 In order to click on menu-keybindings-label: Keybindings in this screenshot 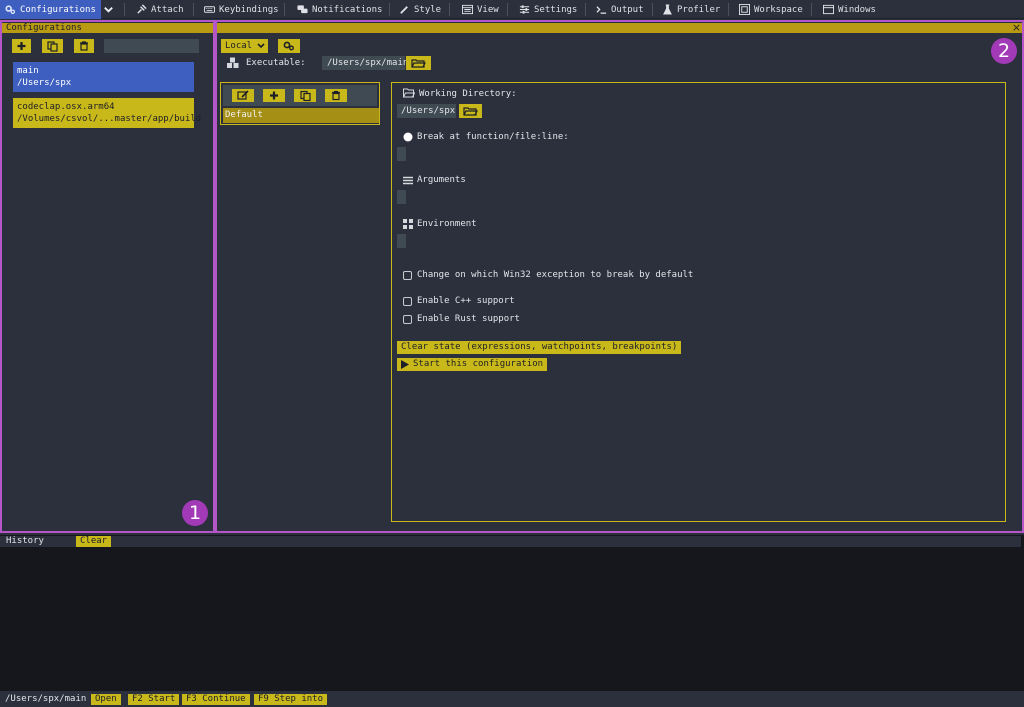, I will do `click(249, 9)`.